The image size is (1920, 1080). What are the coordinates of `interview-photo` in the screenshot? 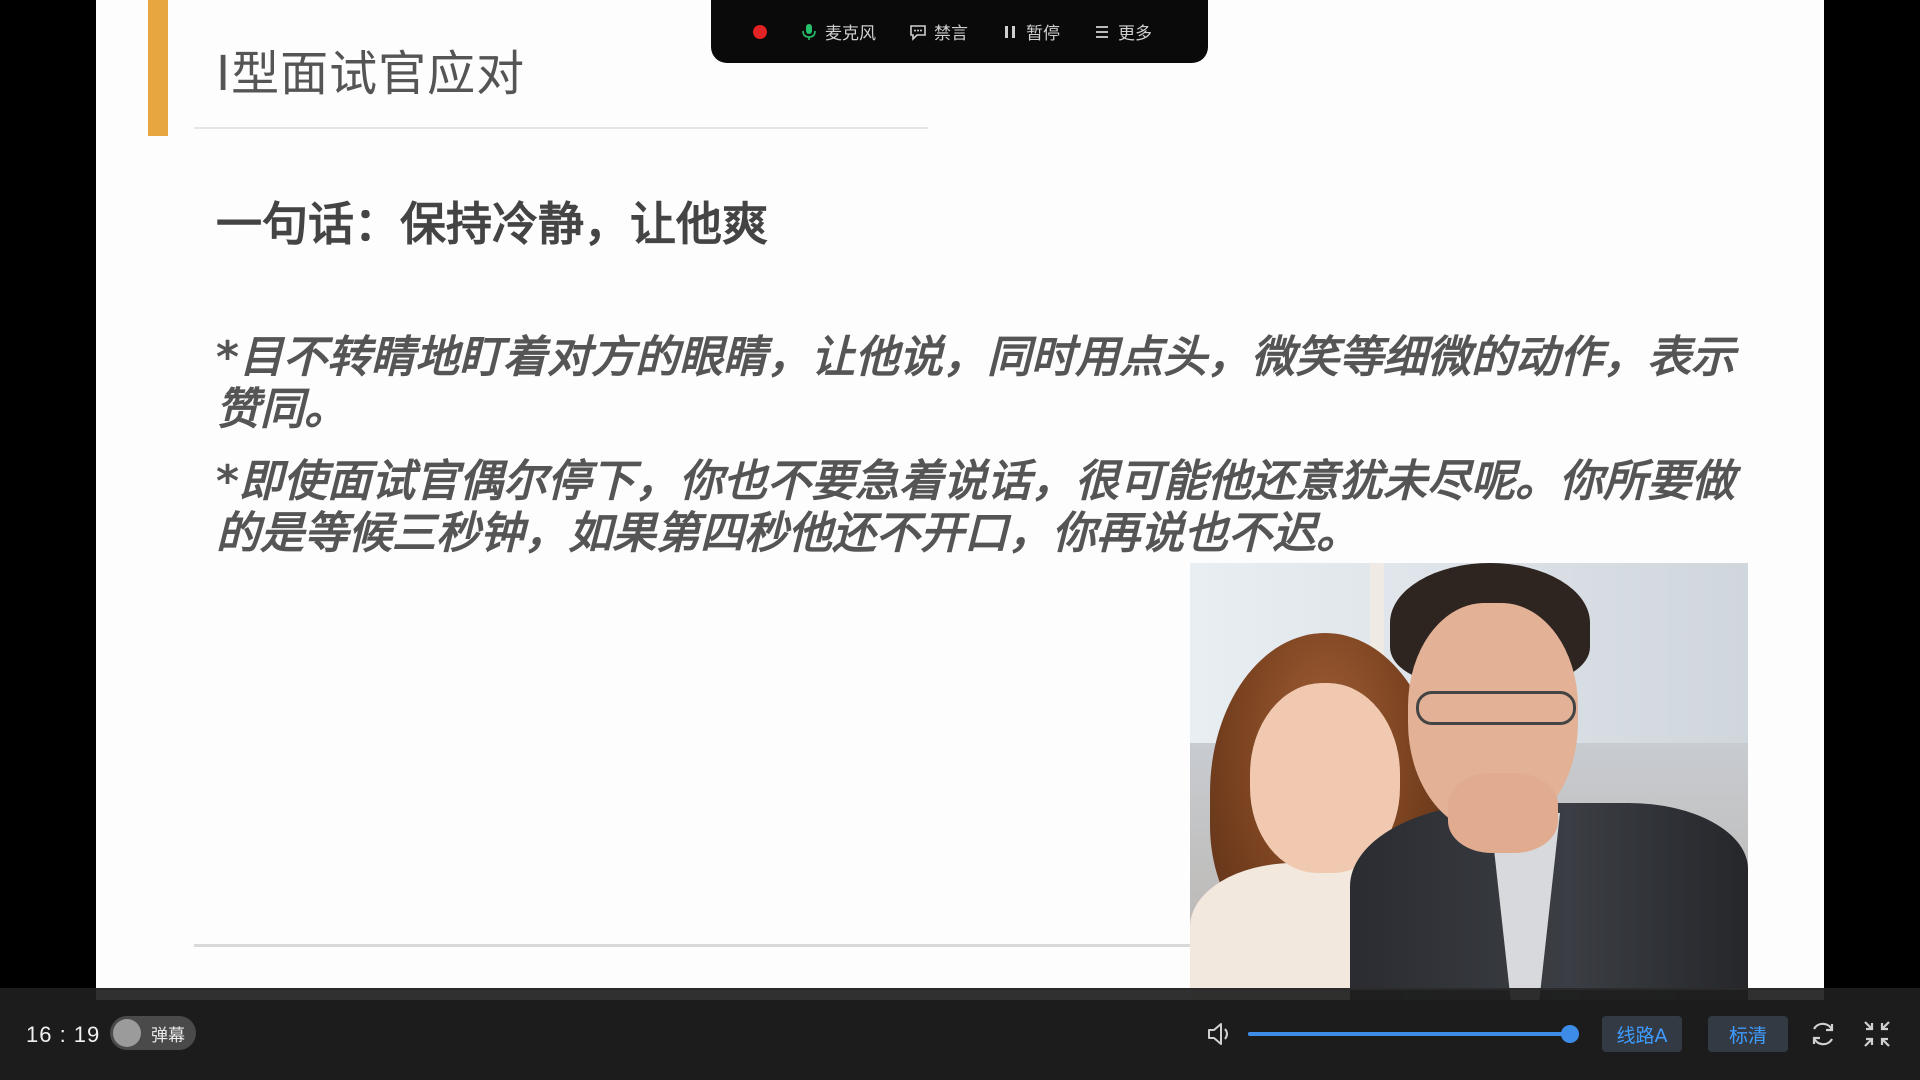 It's located at (1469, 781).